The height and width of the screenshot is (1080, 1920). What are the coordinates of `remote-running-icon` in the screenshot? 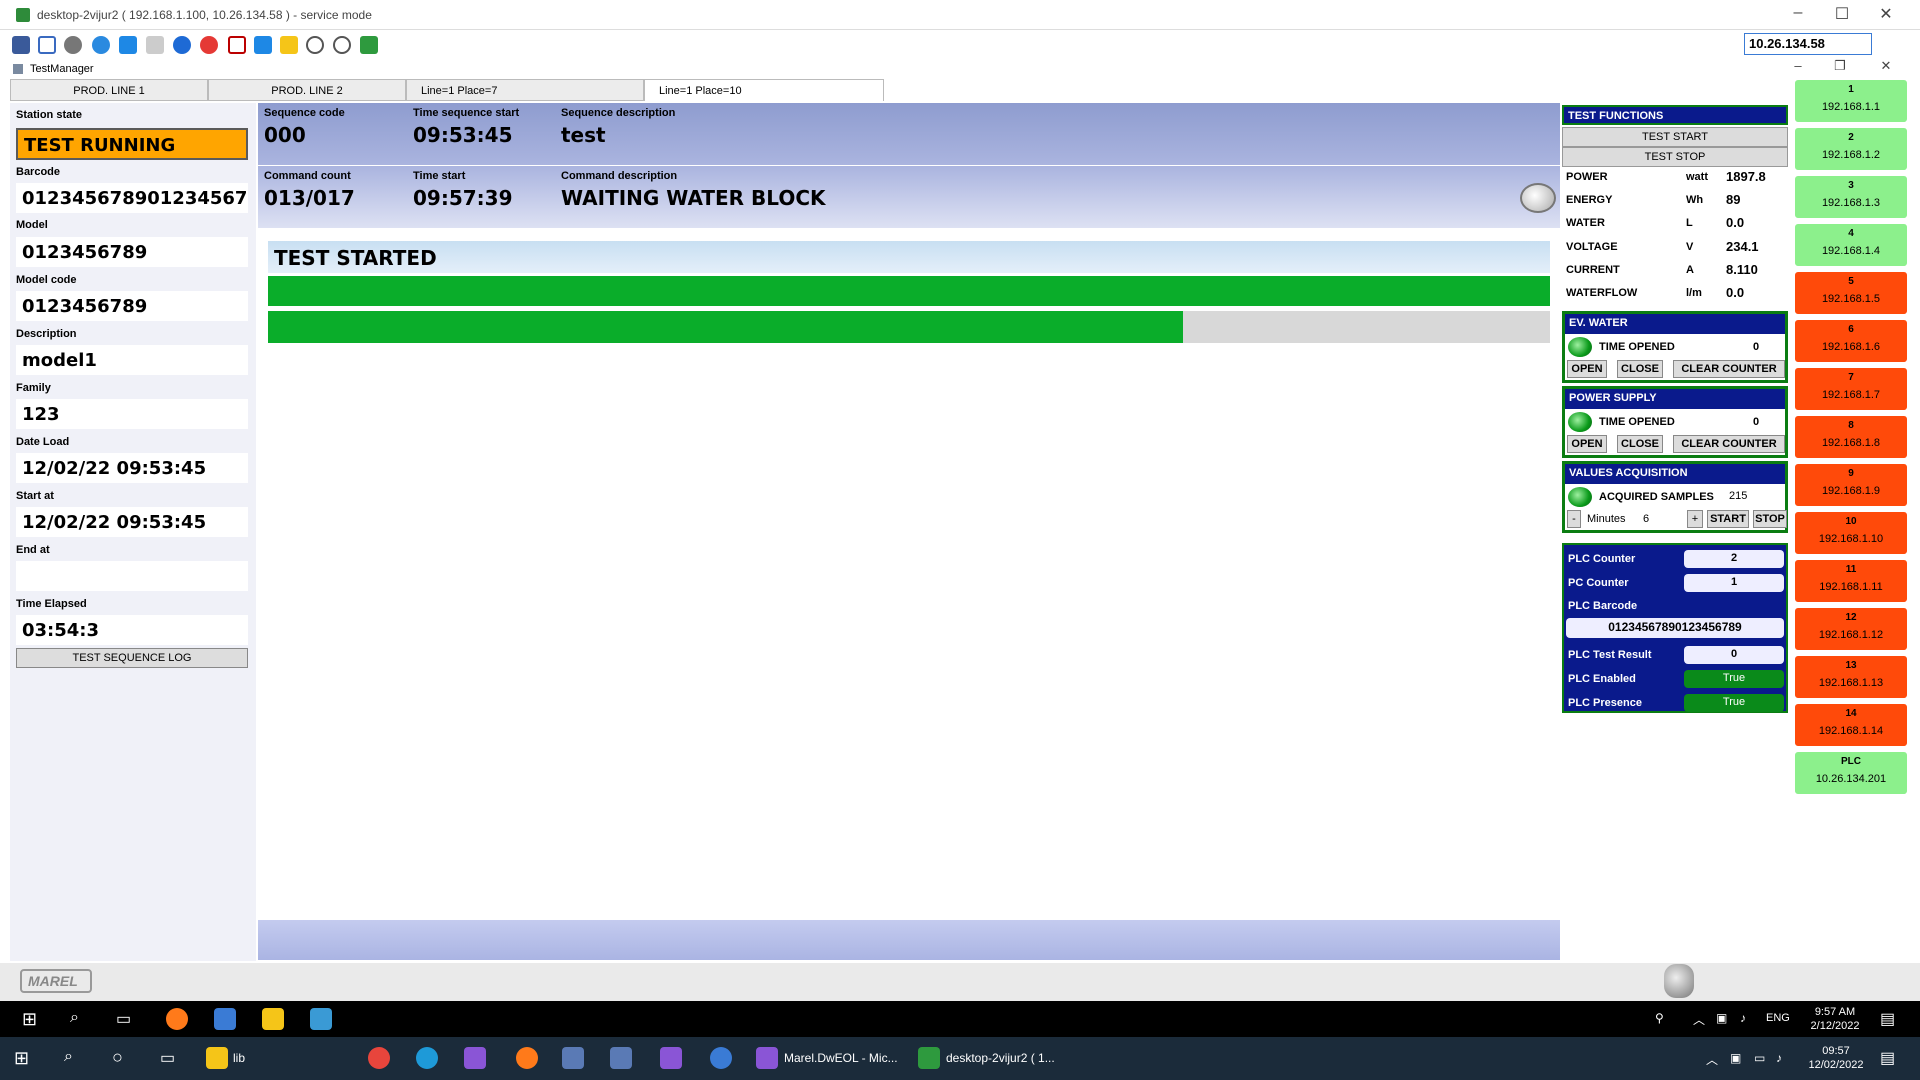 It's located at (929, 1058).